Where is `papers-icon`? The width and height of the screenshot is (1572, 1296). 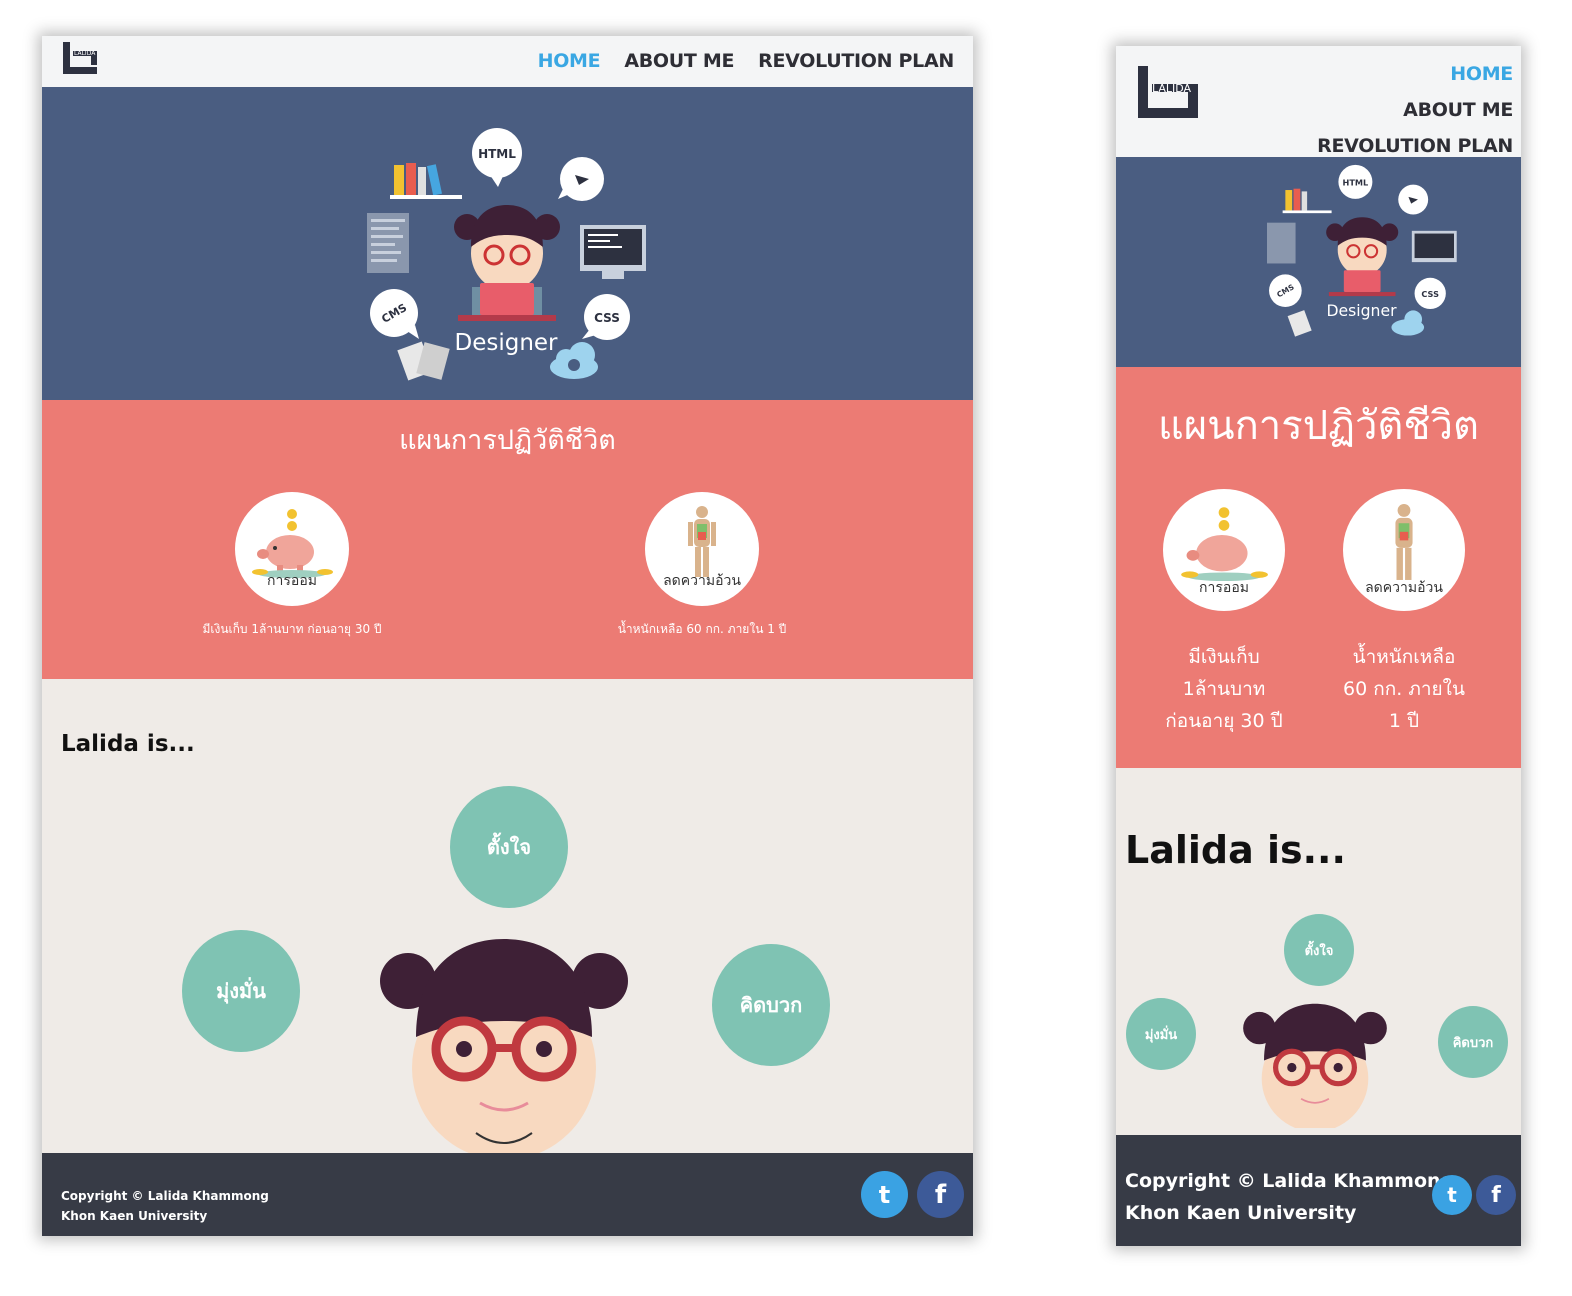
papers-icon is located at coordinates (423, 361).